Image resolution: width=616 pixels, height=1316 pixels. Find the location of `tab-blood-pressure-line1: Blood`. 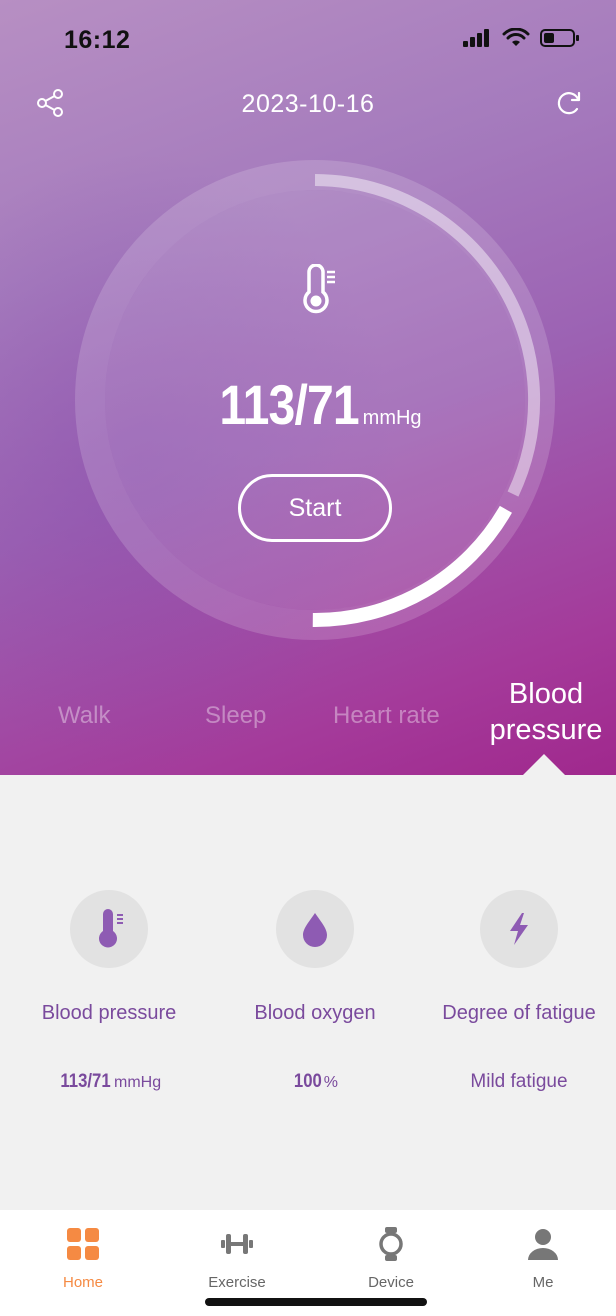

tab-blood-pressure-line1: Blood is located at coordinates (546, 694).